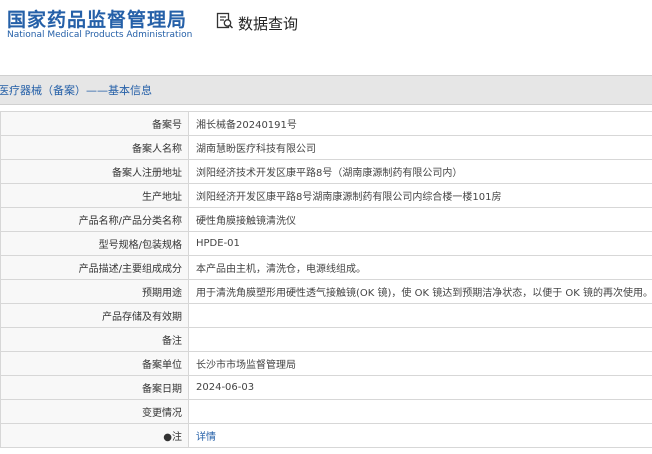 The height and width of the screenshot is (454, 652). Describe the element at coordinates (94, 123) in the screenshot. I see `row-label: 备案号` at that location.